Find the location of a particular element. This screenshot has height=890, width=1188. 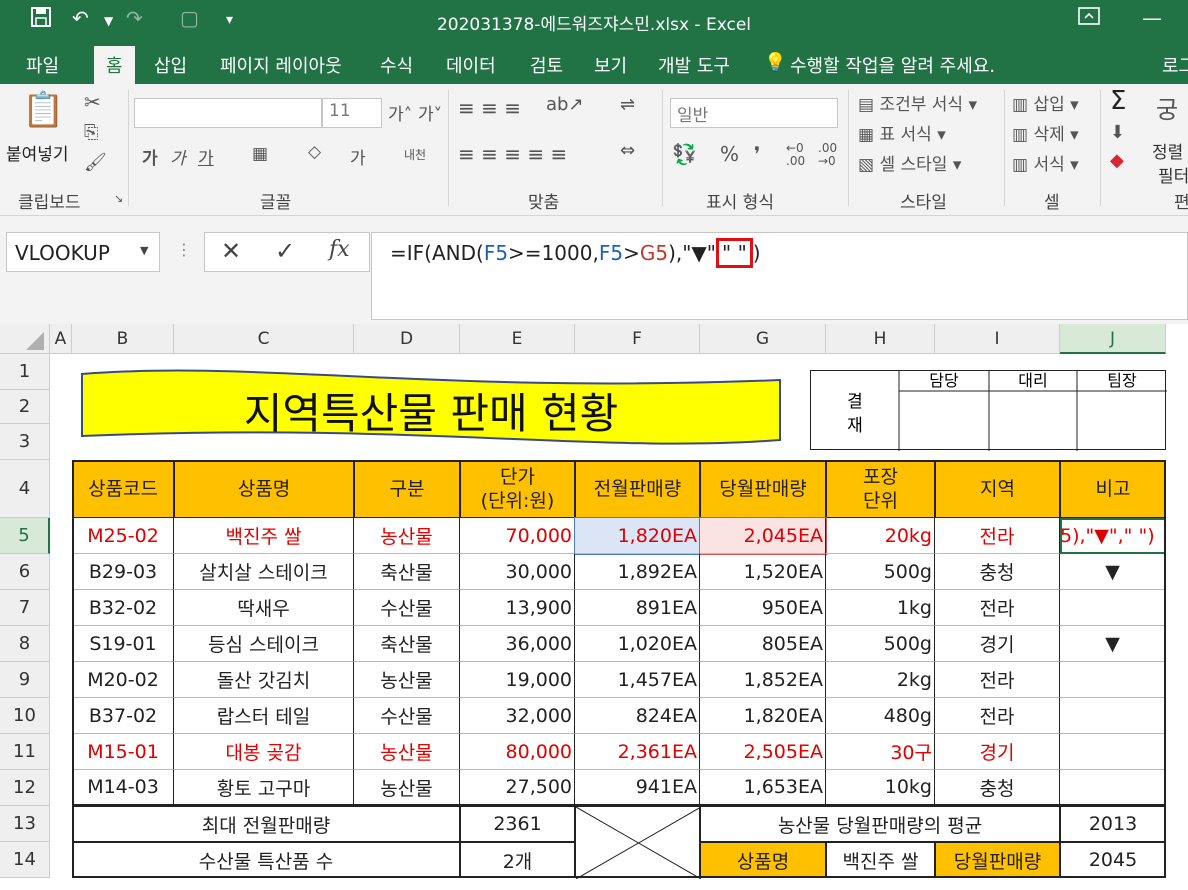

table-cell: 수산물 is located at coordinates (407, 608).